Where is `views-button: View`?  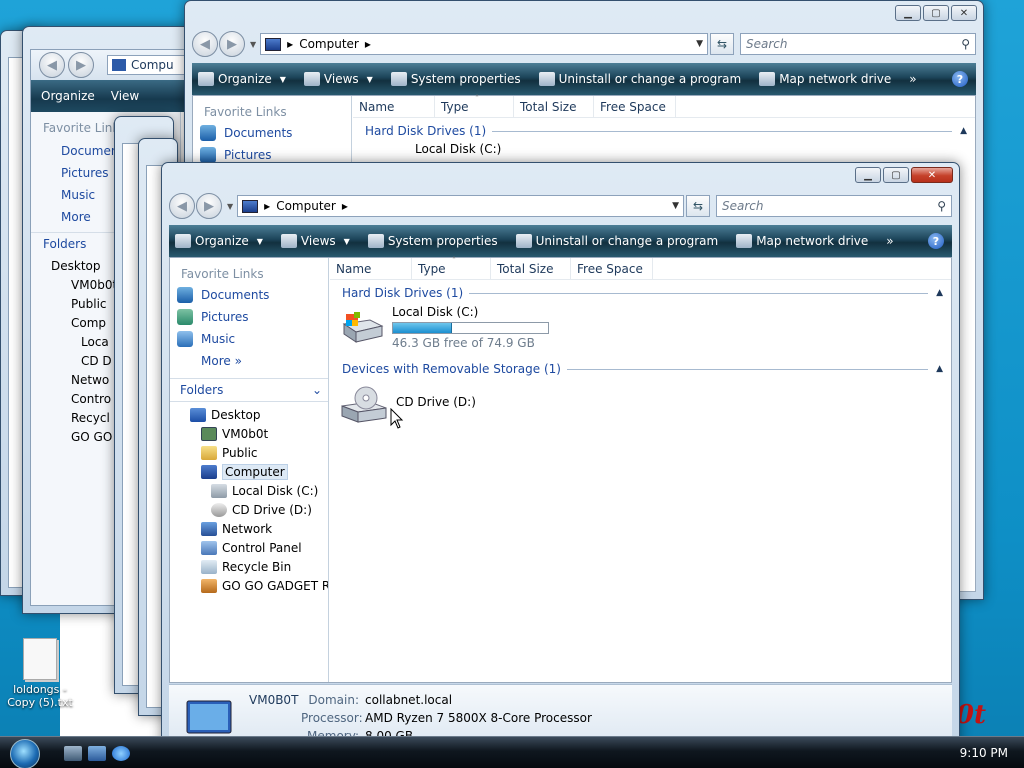 views-button: View is located at coordinates (125, 96).